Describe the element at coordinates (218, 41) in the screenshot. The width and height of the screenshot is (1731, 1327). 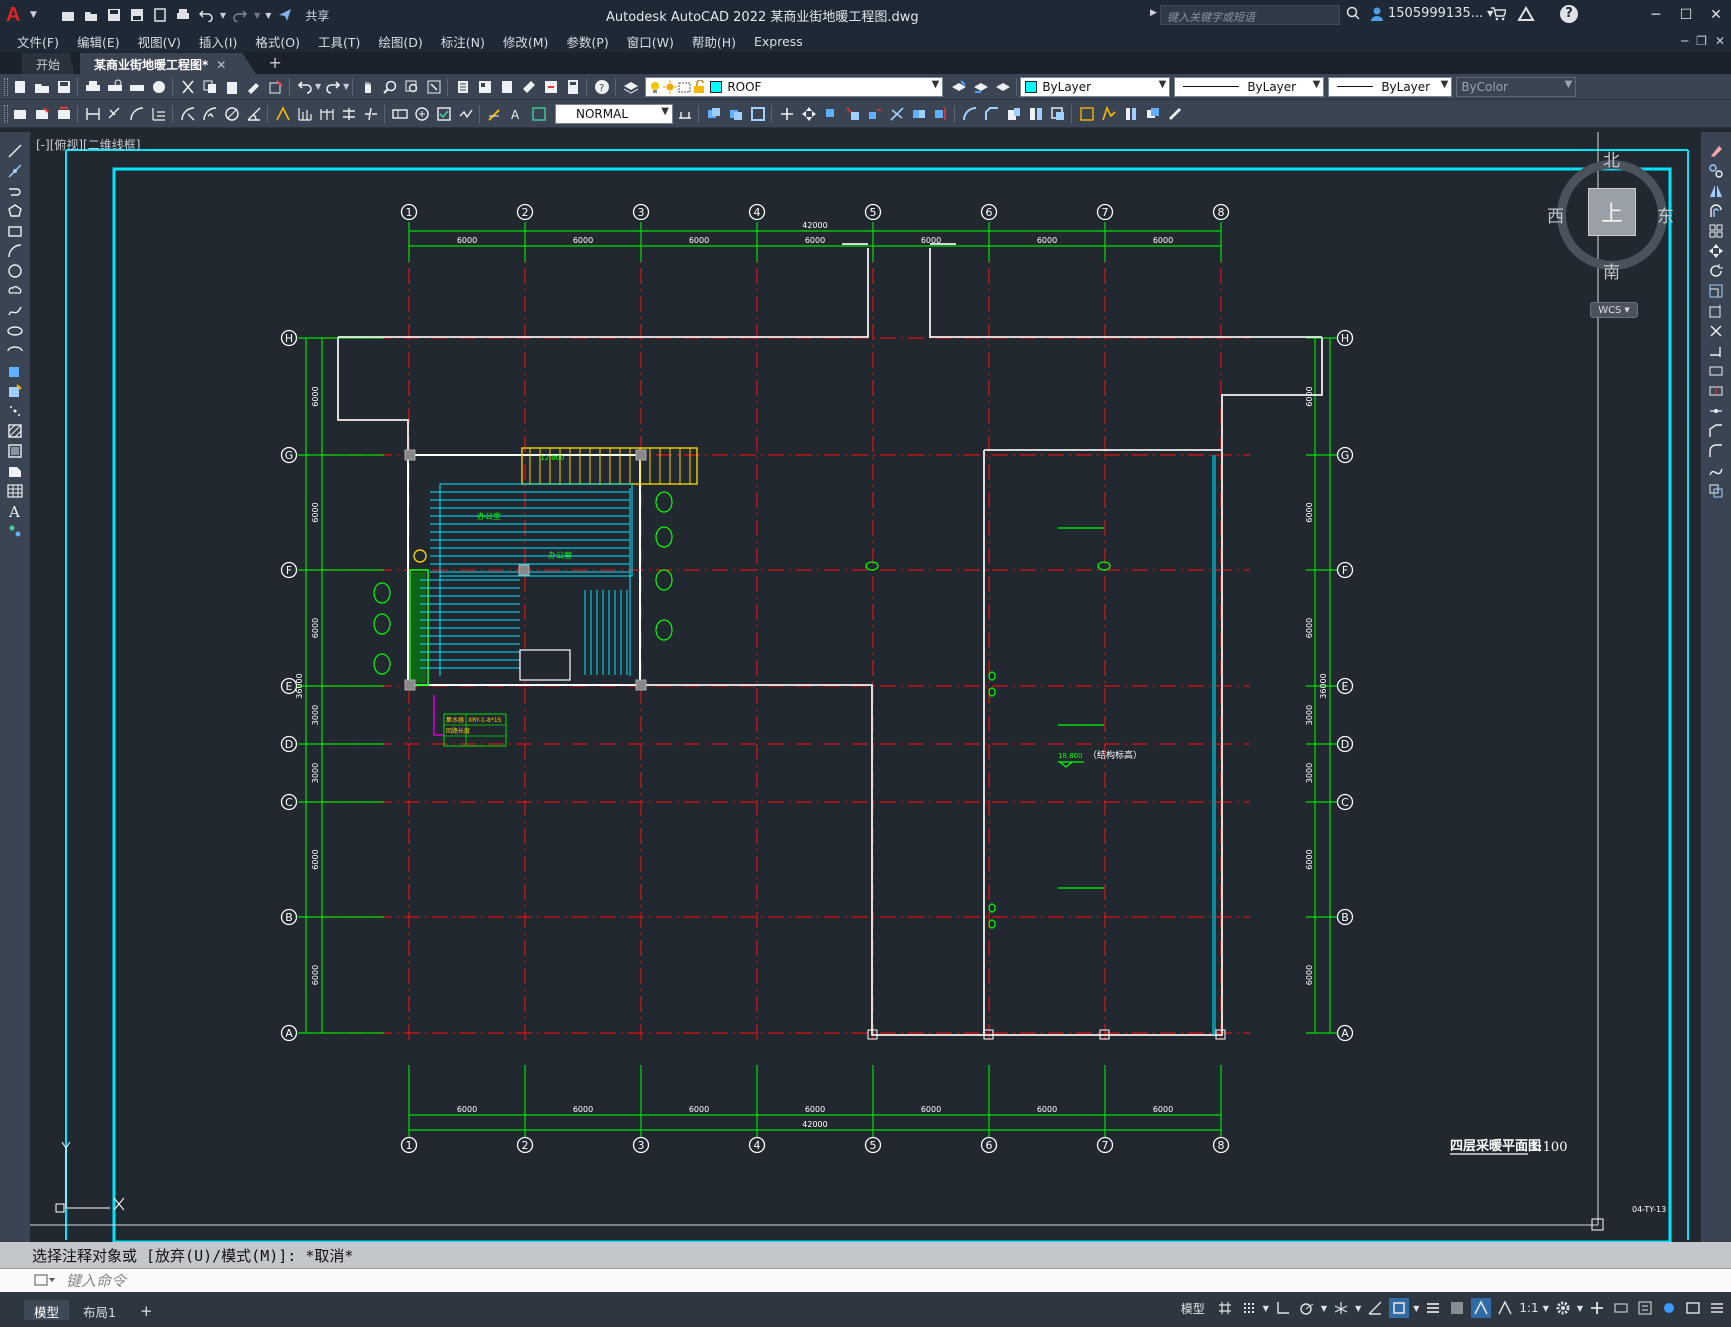
I see `menu-insert: 插入(I)` at that location.